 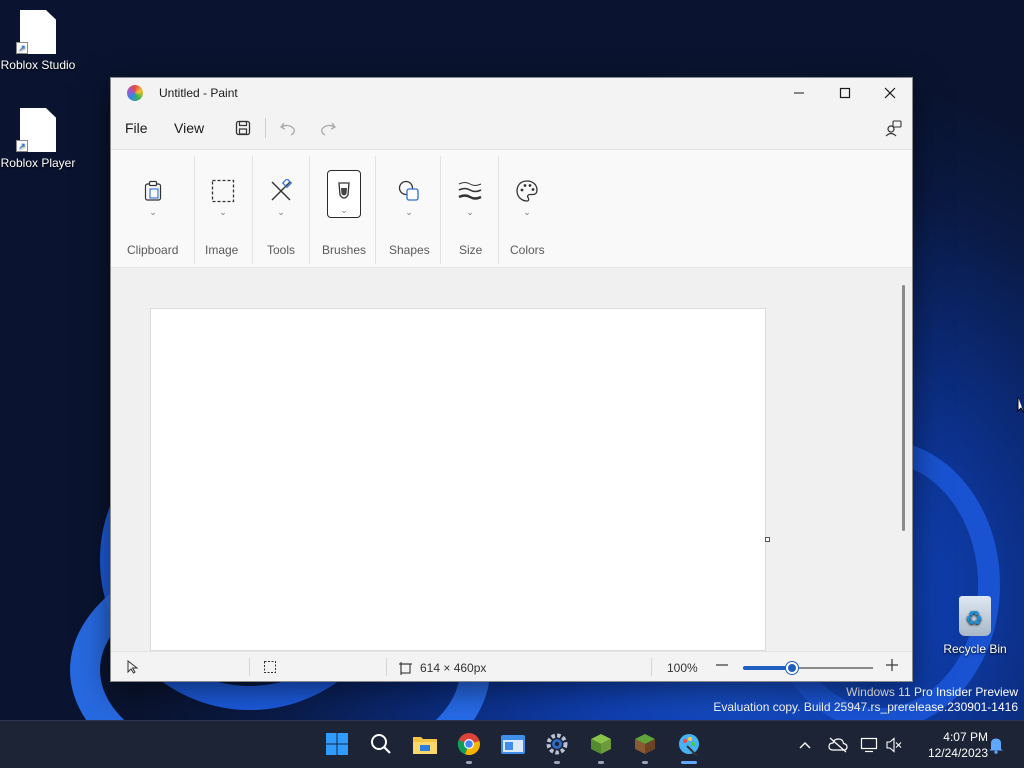 What do you see at coordinates (243, 128) in the screenshot?
I see `save-button` at bounding box center [243, 128].